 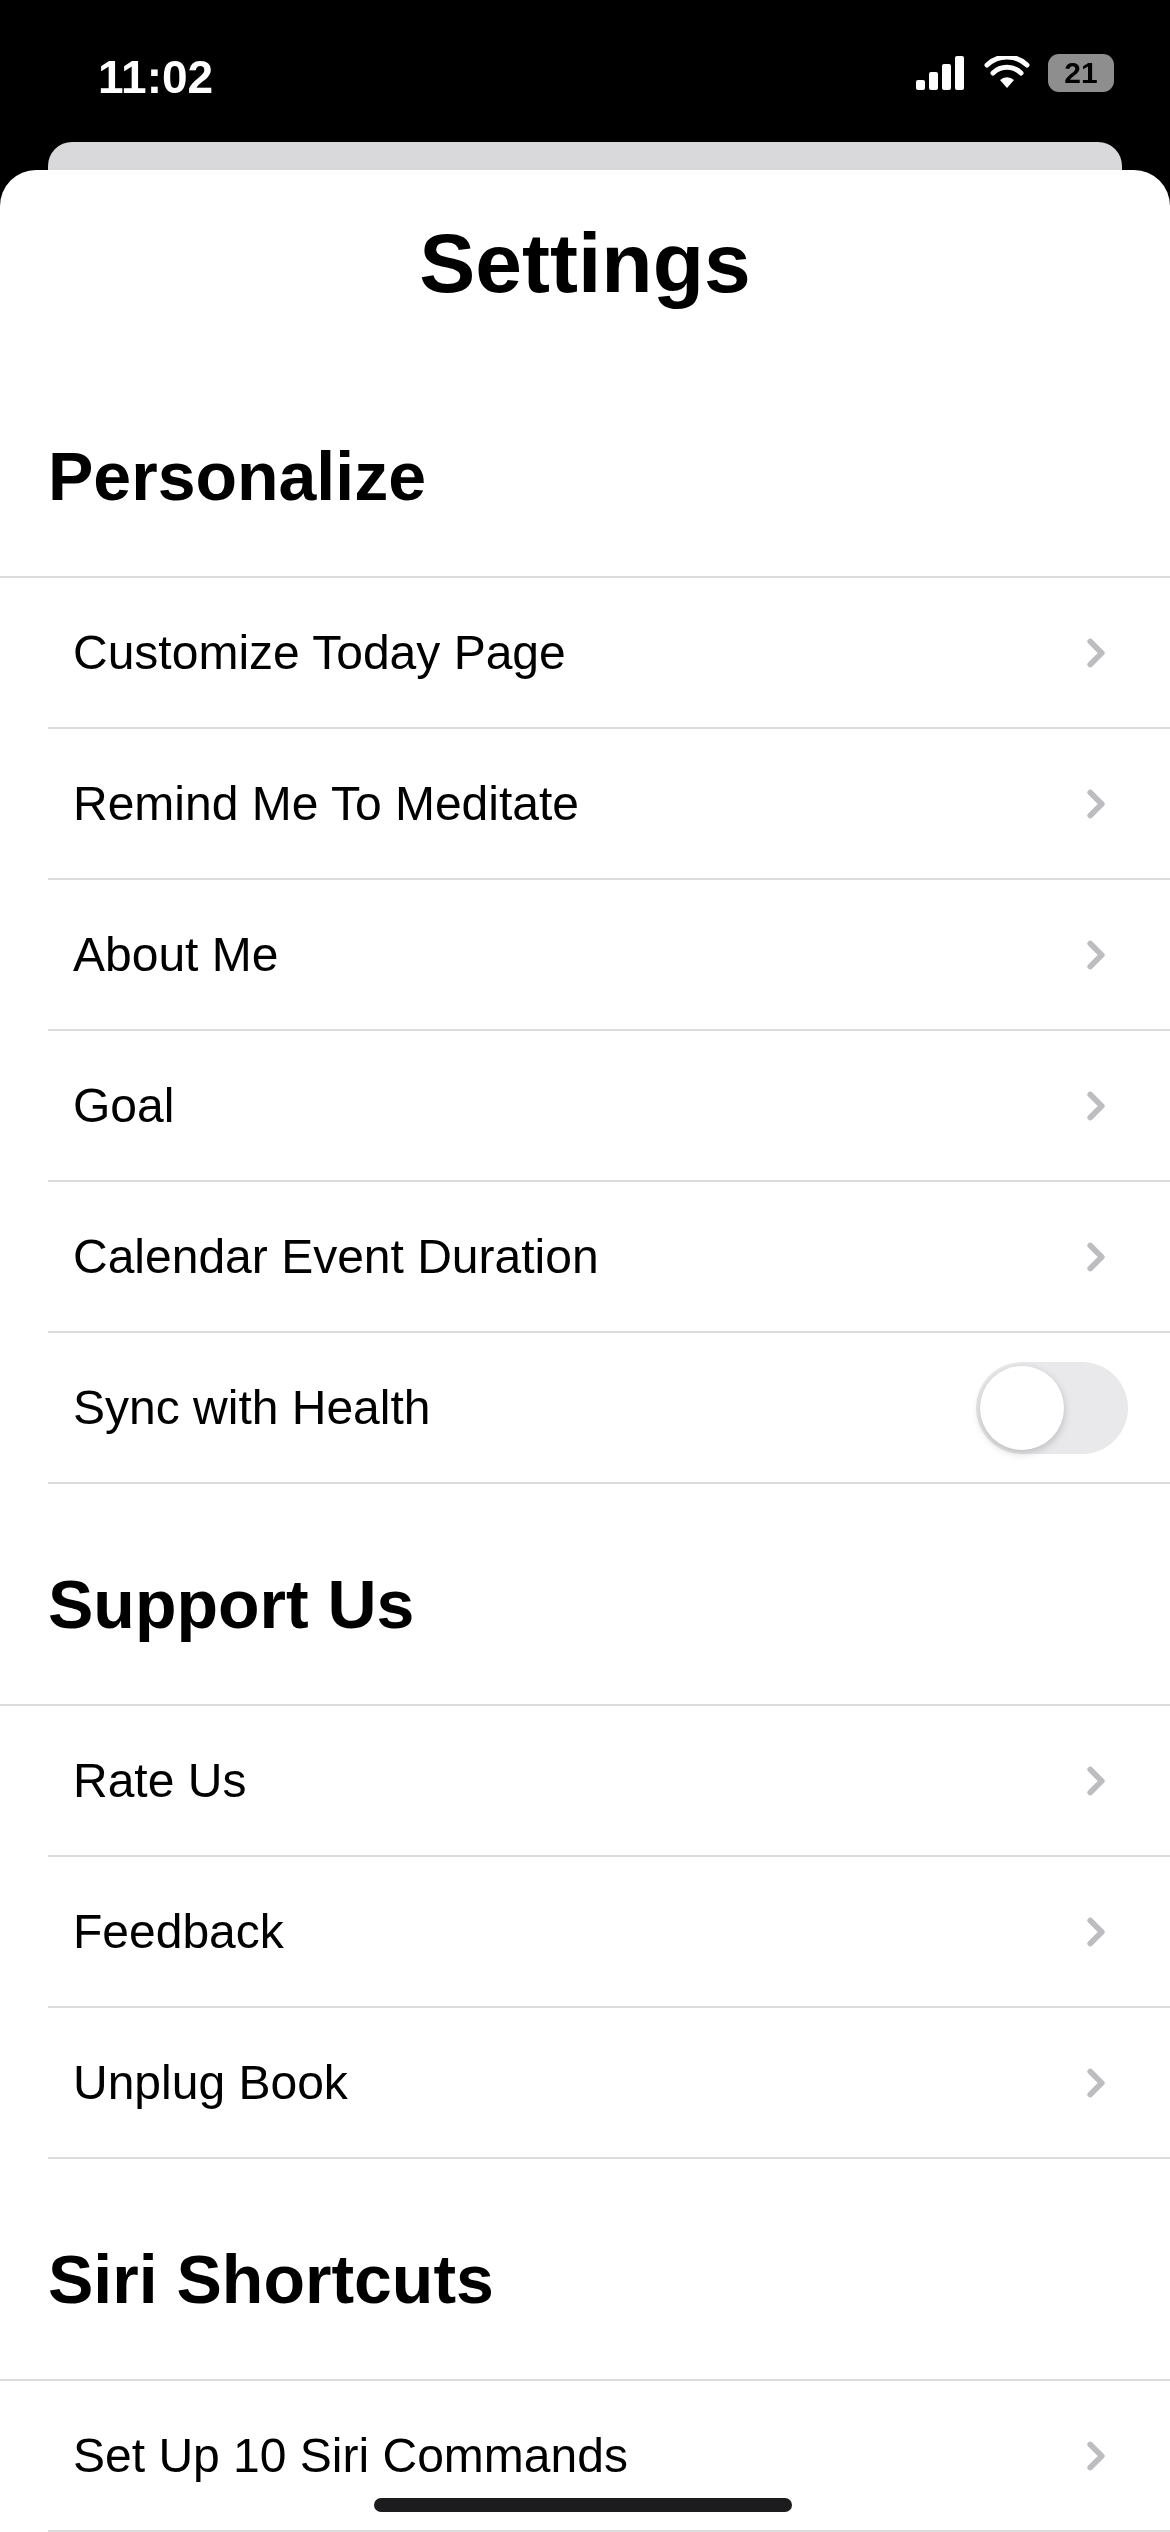 I want to click on settings-row: Rate Us, so click(x=609, y=1782).